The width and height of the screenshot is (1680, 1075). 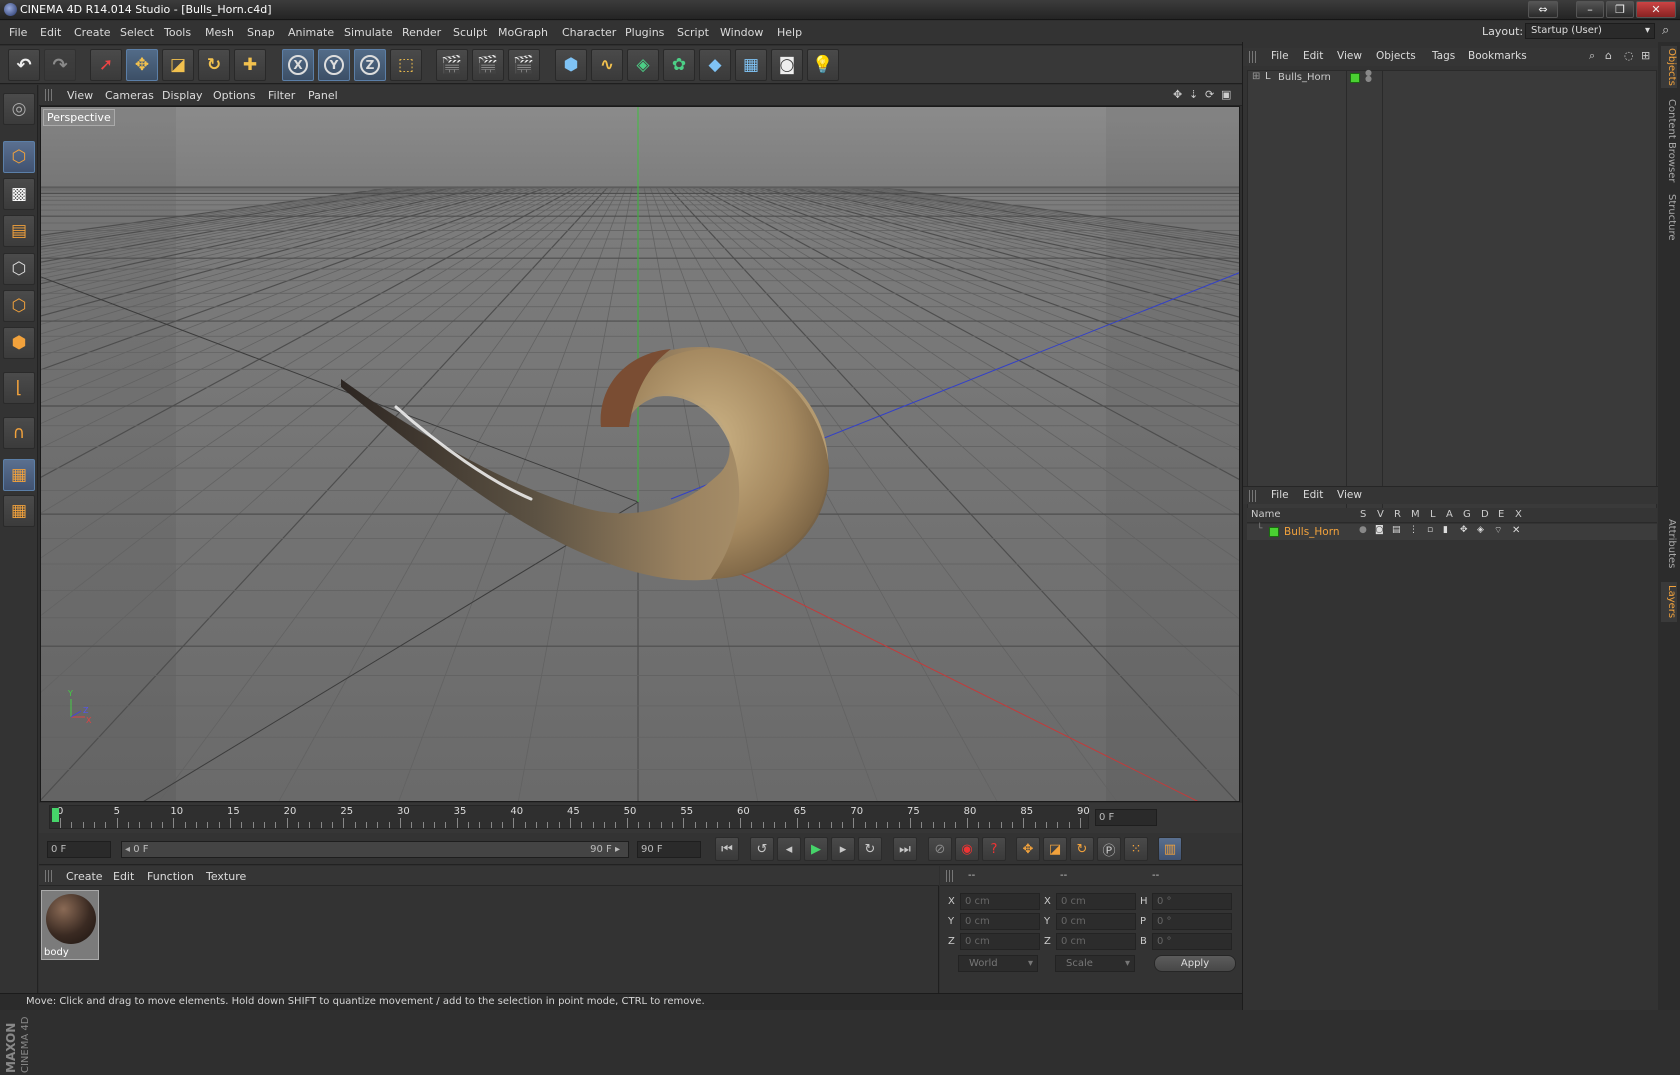 What do you see at coordinates (1280, 495) in the screenshot?
I see `lm-menu-file: File` at bounding box center [1280, 495].